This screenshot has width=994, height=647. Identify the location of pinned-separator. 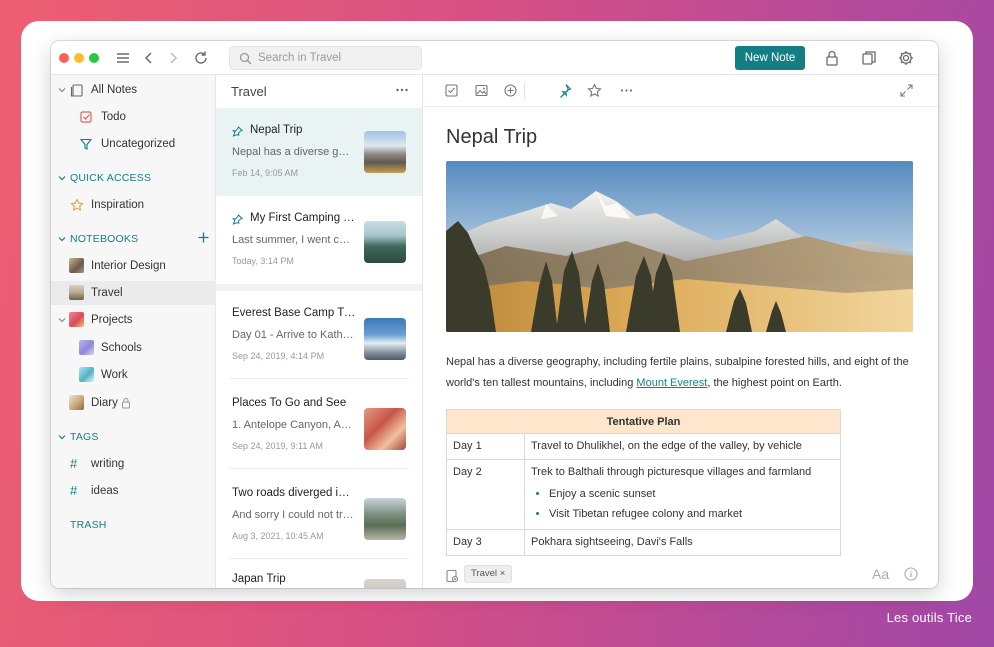
(319, 287).